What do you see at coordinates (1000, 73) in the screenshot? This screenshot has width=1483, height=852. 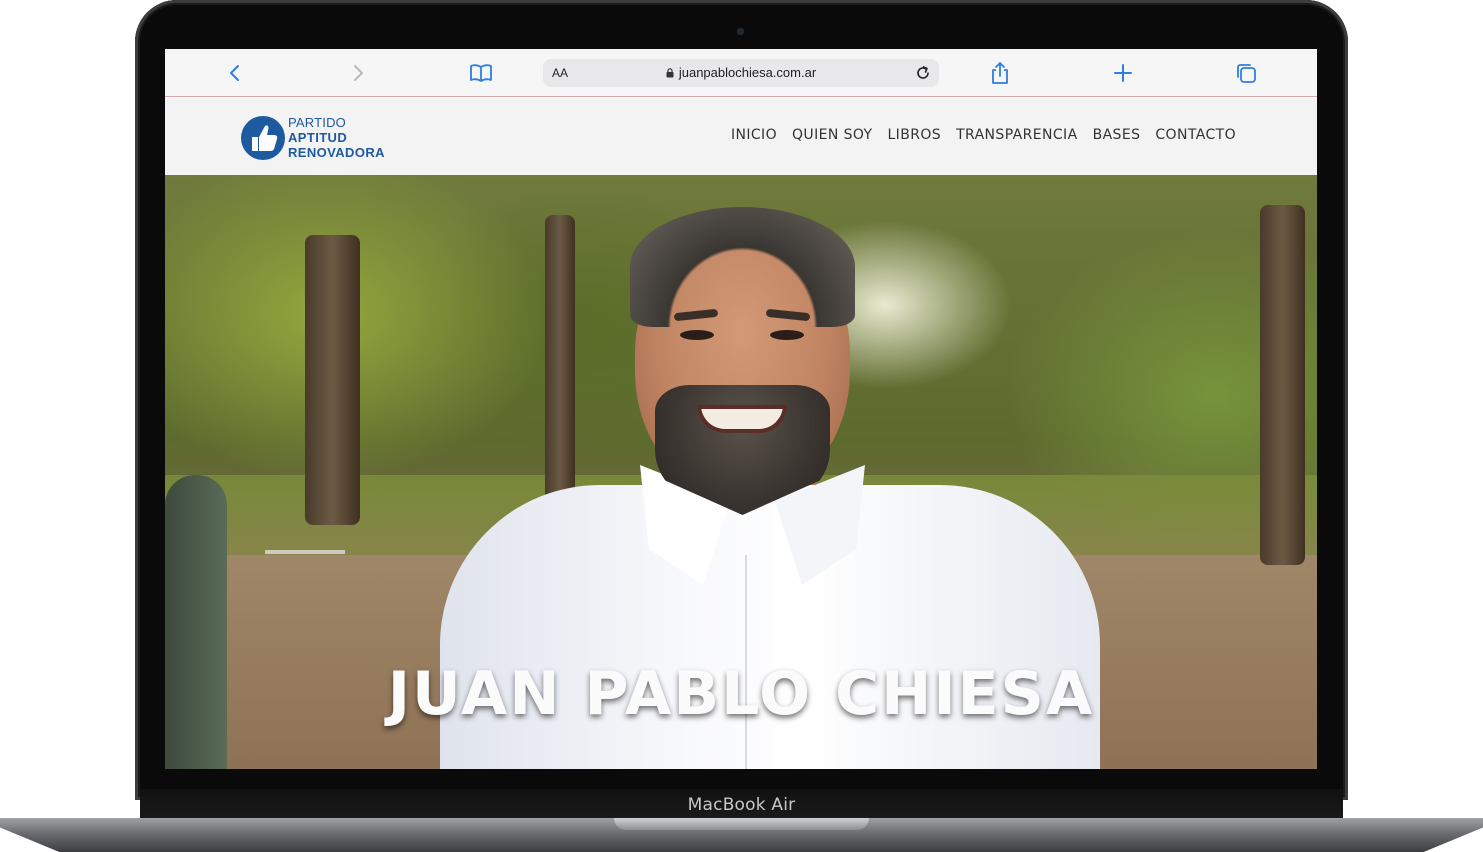 I see `share-icon` at bounding box center [1000, 73].